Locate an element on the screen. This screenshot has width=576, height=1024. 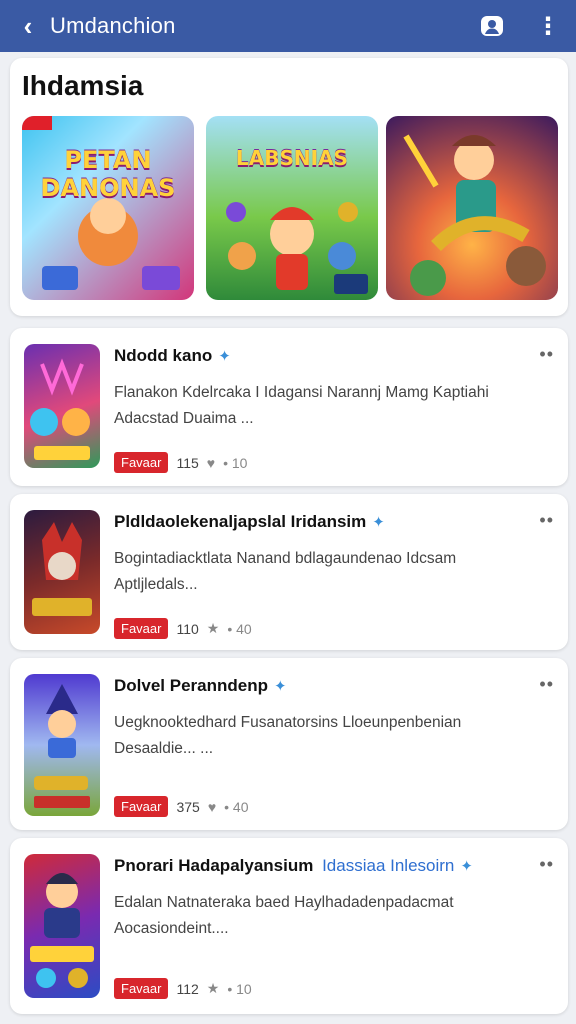
featured-heading: Ihdamsia is located at coordinates (83, 85).